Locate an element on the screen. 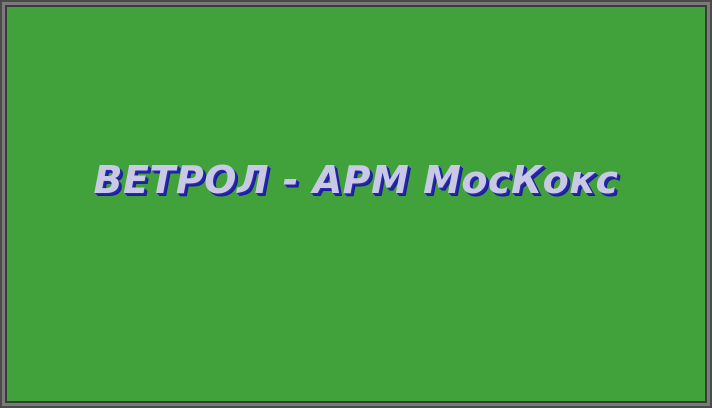  splash-title: ВЕТРОЛ - АРМ МосКокс is located at coordinates (356, 180).